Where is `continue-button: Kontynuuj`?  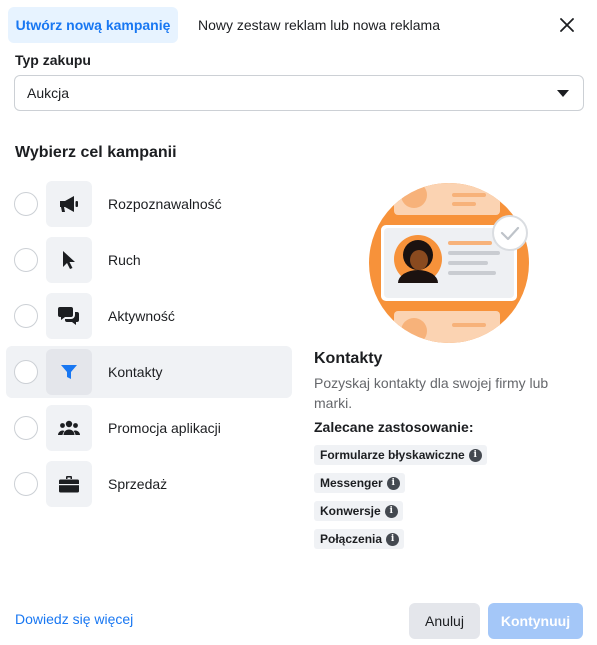 continue-button: Kontynuuj is located at coordinates (535, 621).